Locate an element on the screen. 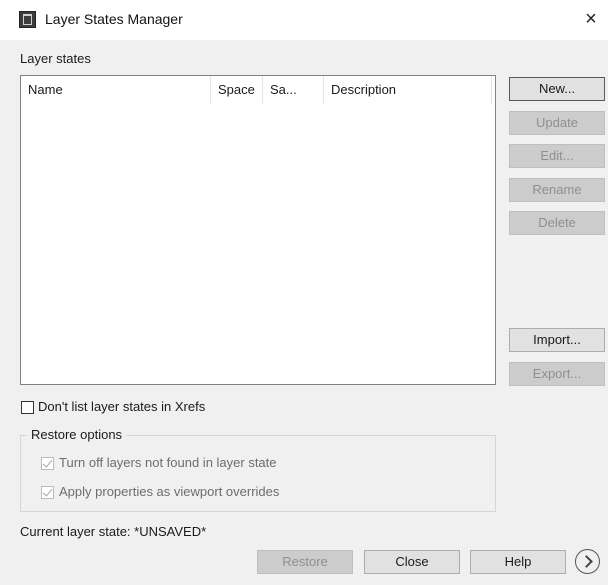  restore-options-title: Restore options is located at coordinates (77, 434).